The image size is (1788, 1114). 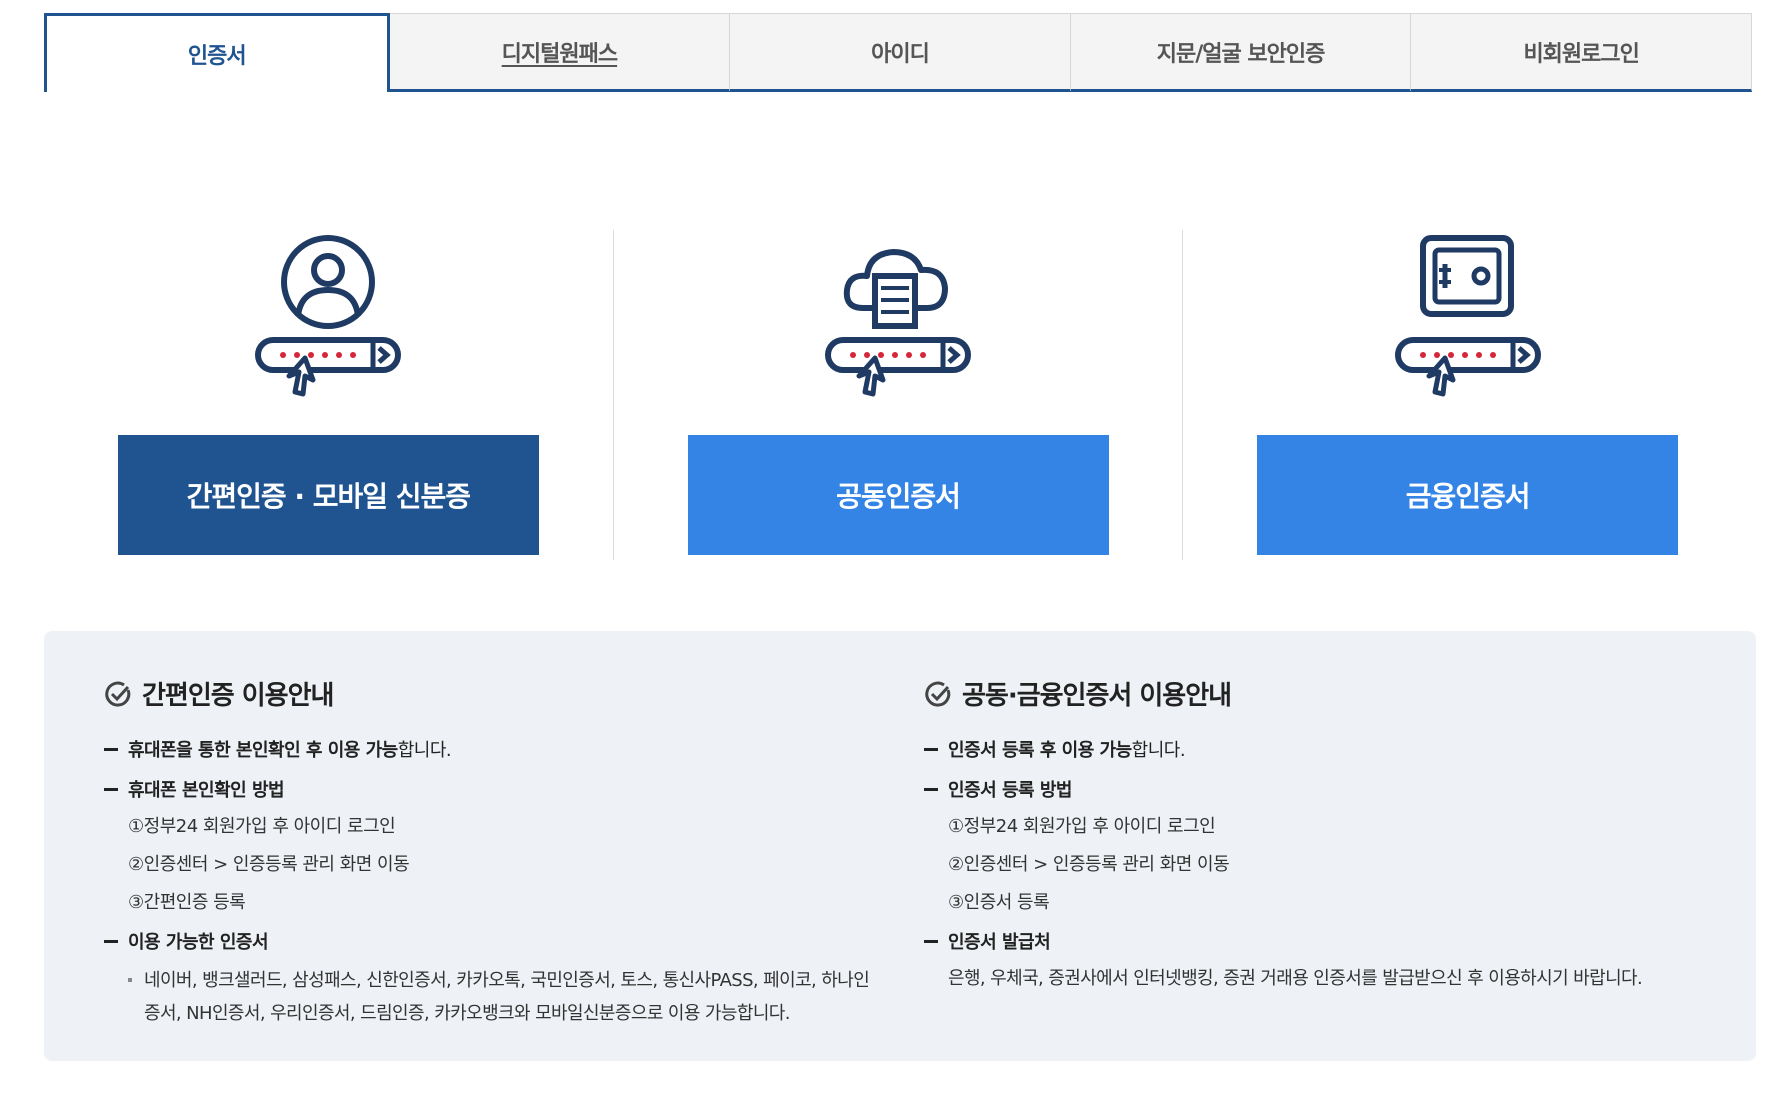 What do you see at coordinates (490, 789) in the screenshot?
I see `guide-bullet: 휴대폰 본인확인 방법` at bounding box center [490, 789].